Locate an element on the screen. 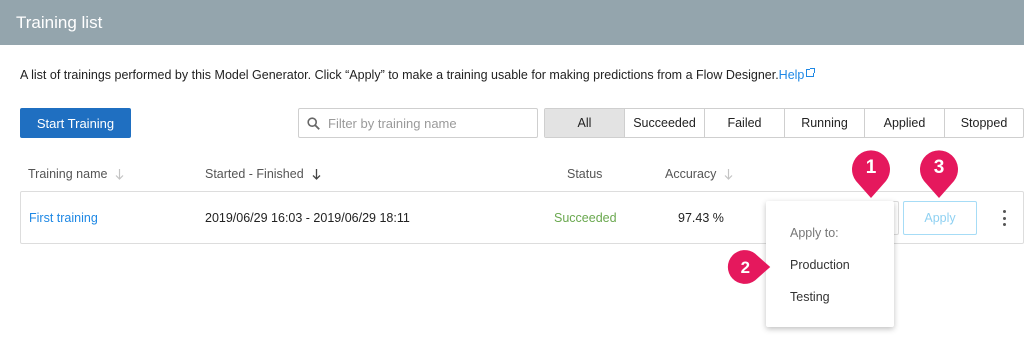 This screenshot has height=344, width=1024. help-link-label: Help is located at coordinates (791, 75).